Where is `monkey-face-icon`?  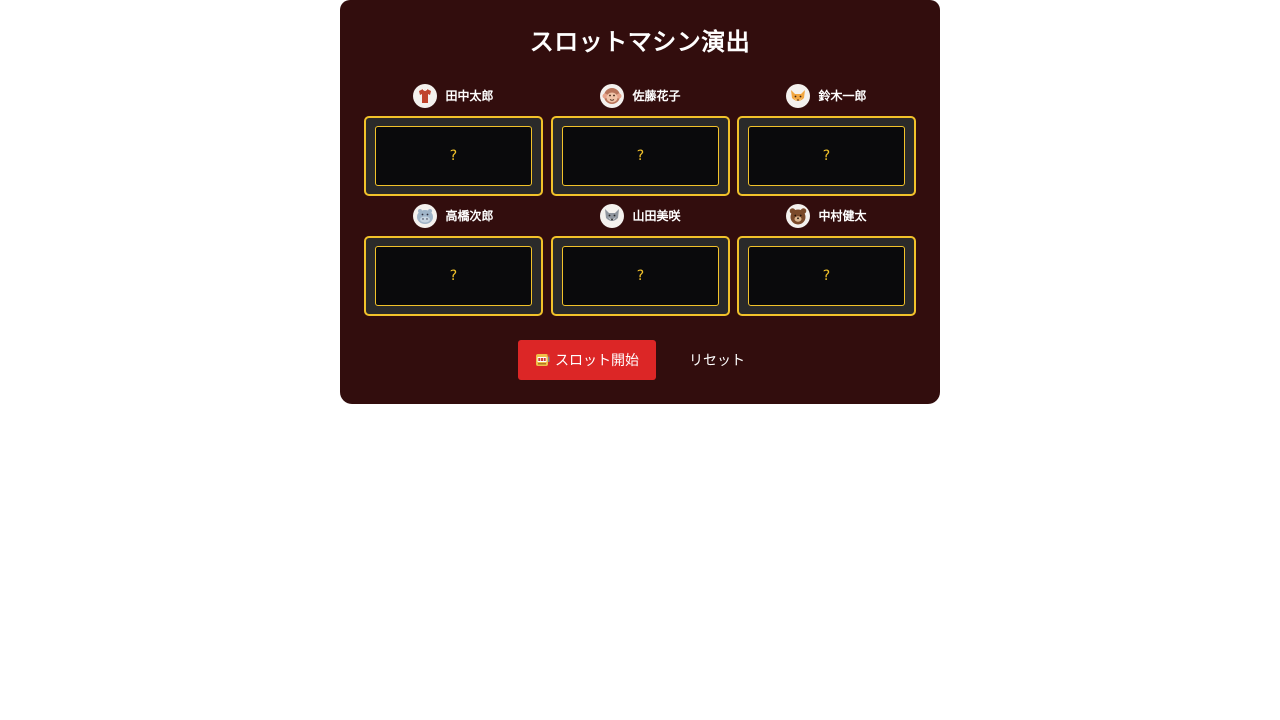 monkey-face-icon is located at coordinates (612, 96).